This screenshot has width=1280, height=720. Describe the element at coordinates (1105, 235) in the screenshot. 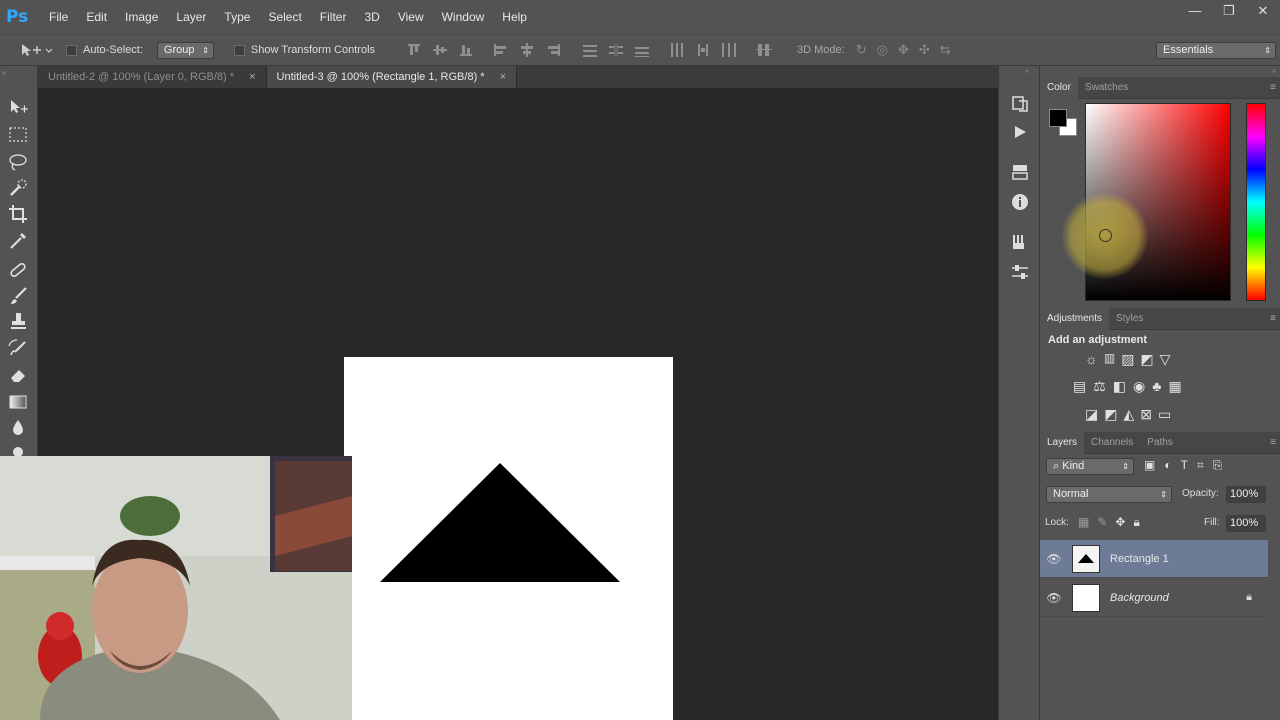

I see `color-picker-cursor` at that location.